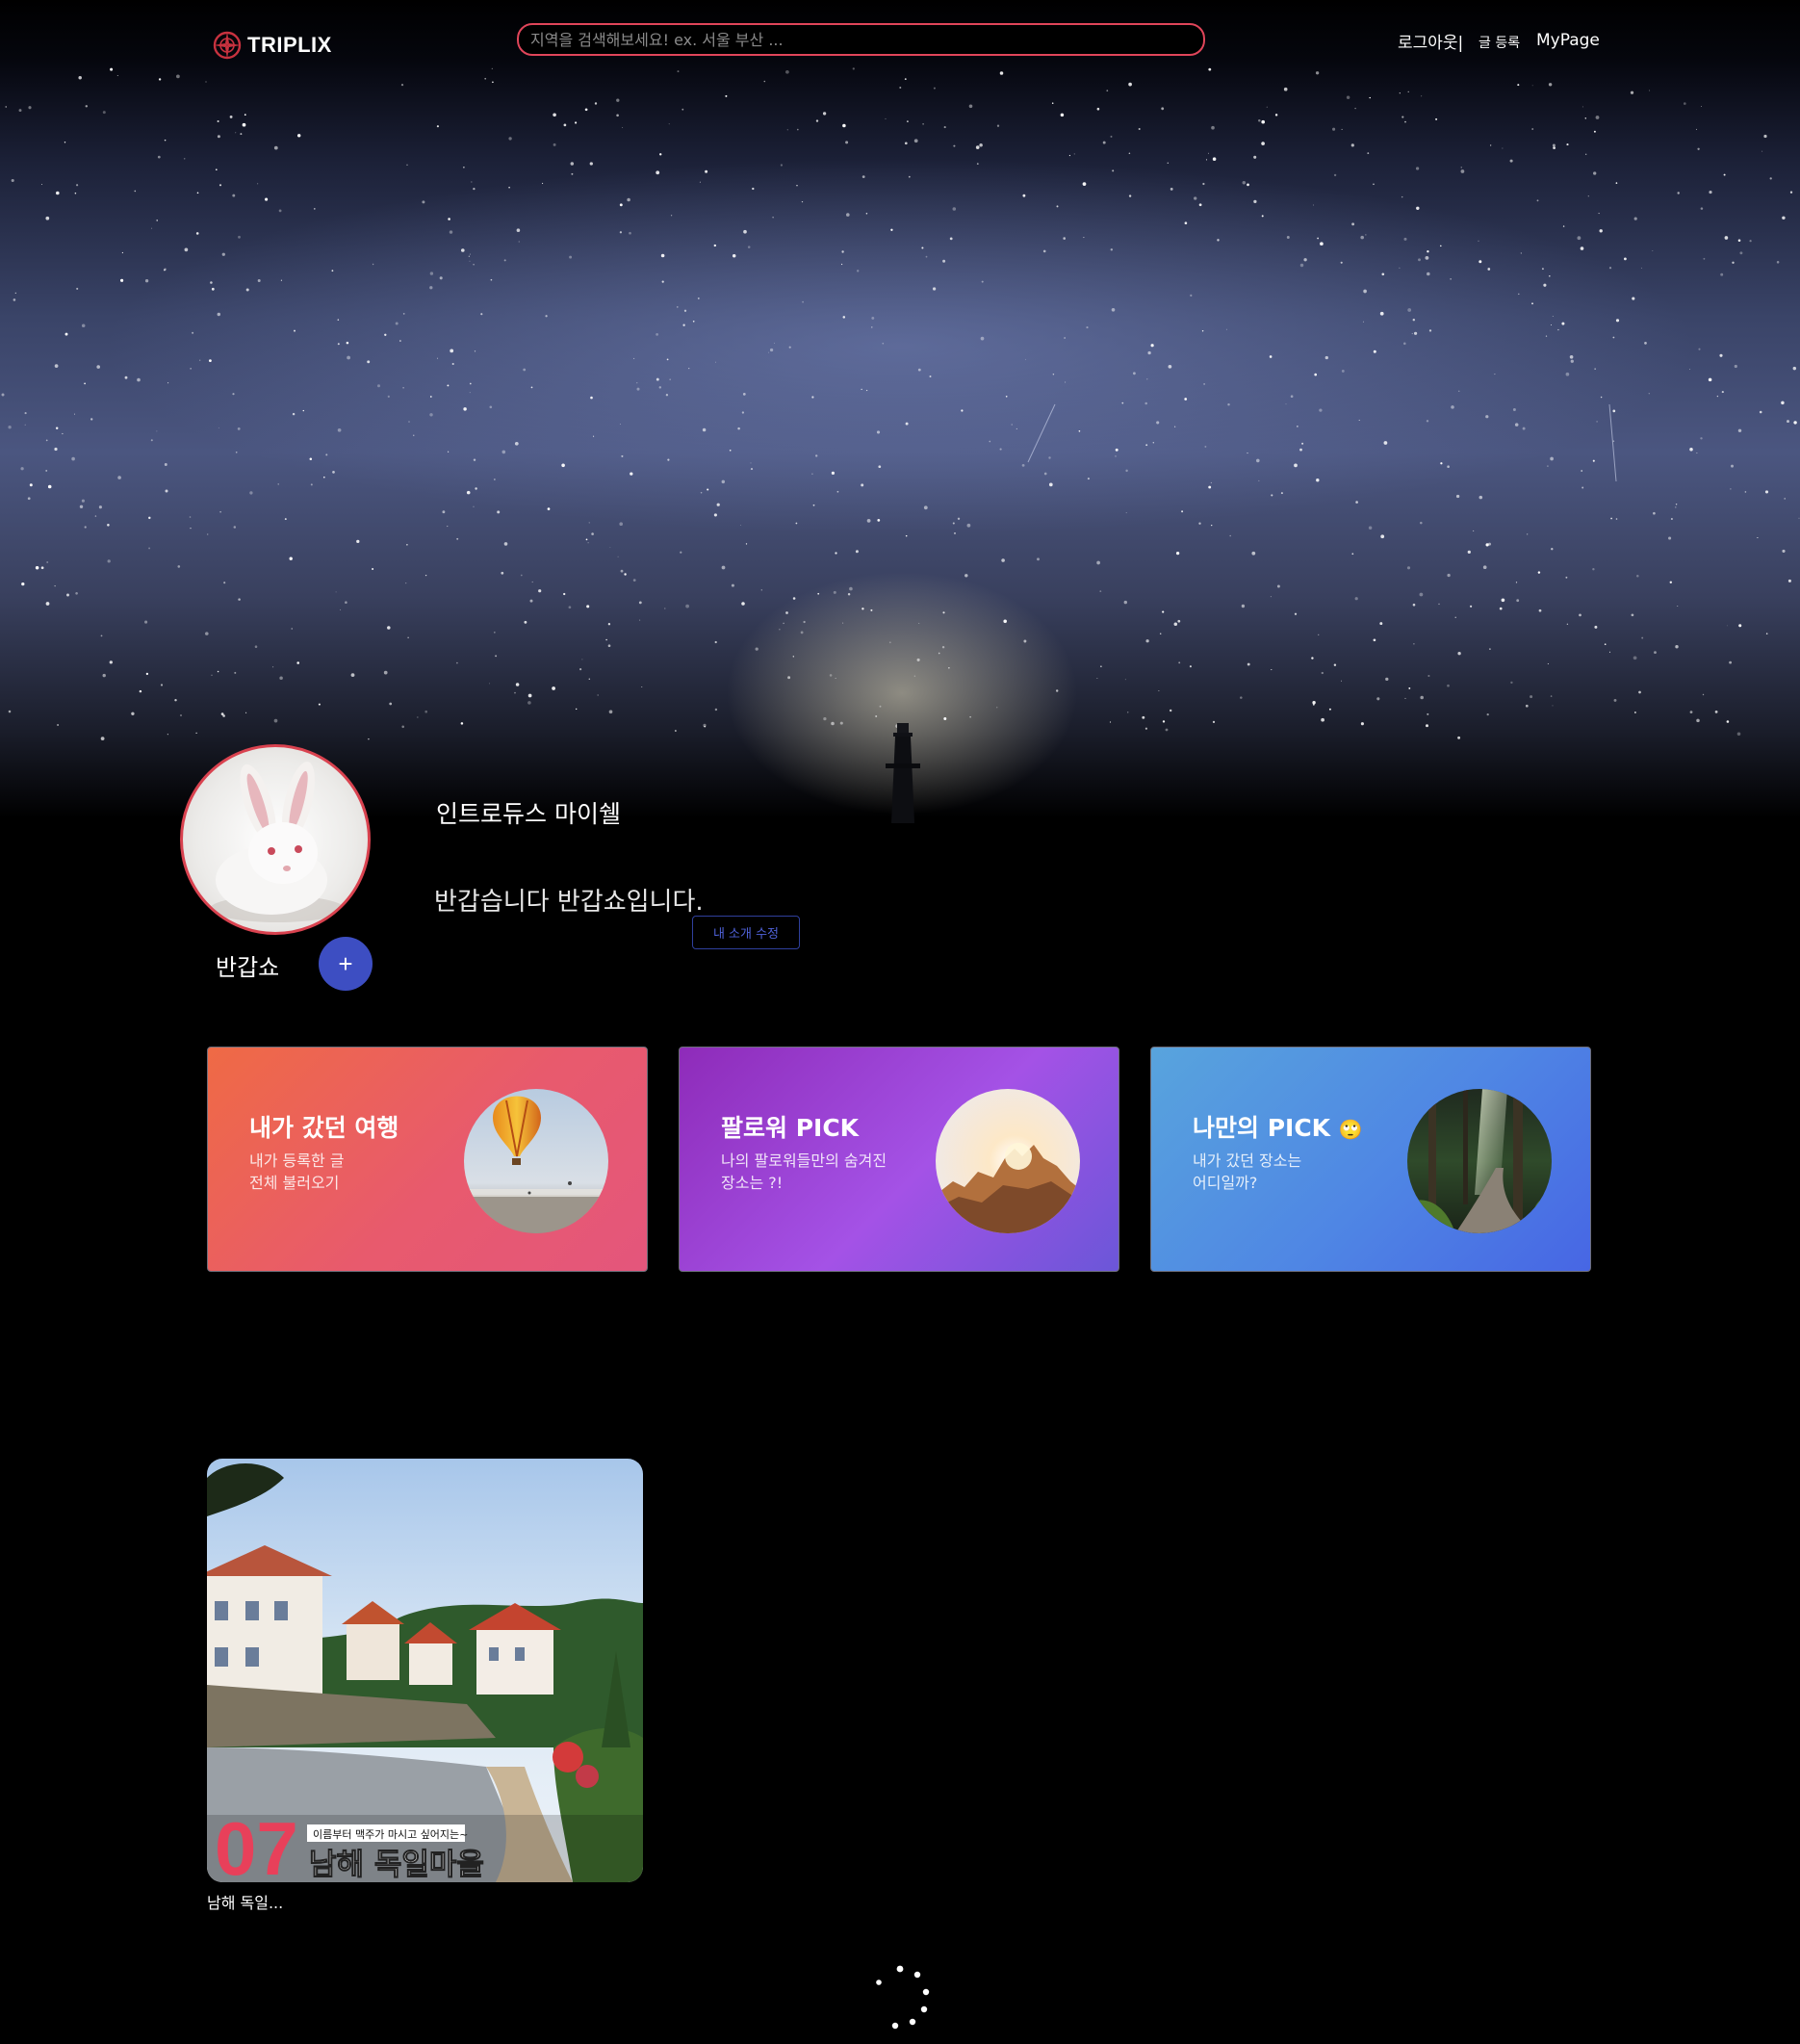 The height and width of the screenshot is (2044, 1800). What do you see at coordinates (227, 46) in the screenshot?
I see `compass-logo-icon` at bounding box center [227, 46].